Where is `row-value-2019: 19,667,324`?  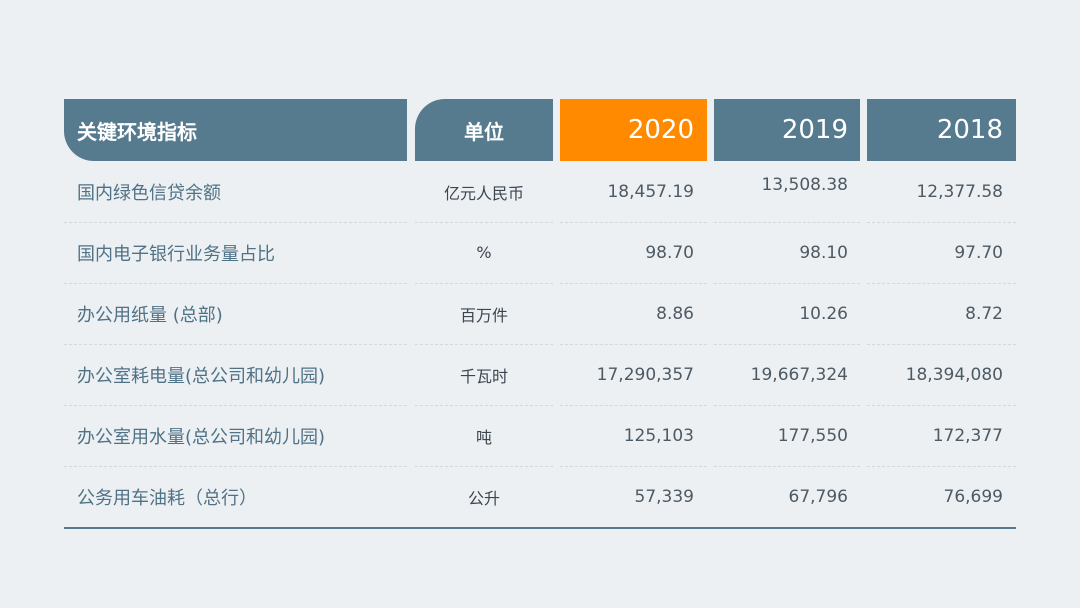
row-value-2019: 19,667,324 is located at coordinates (799, 374).